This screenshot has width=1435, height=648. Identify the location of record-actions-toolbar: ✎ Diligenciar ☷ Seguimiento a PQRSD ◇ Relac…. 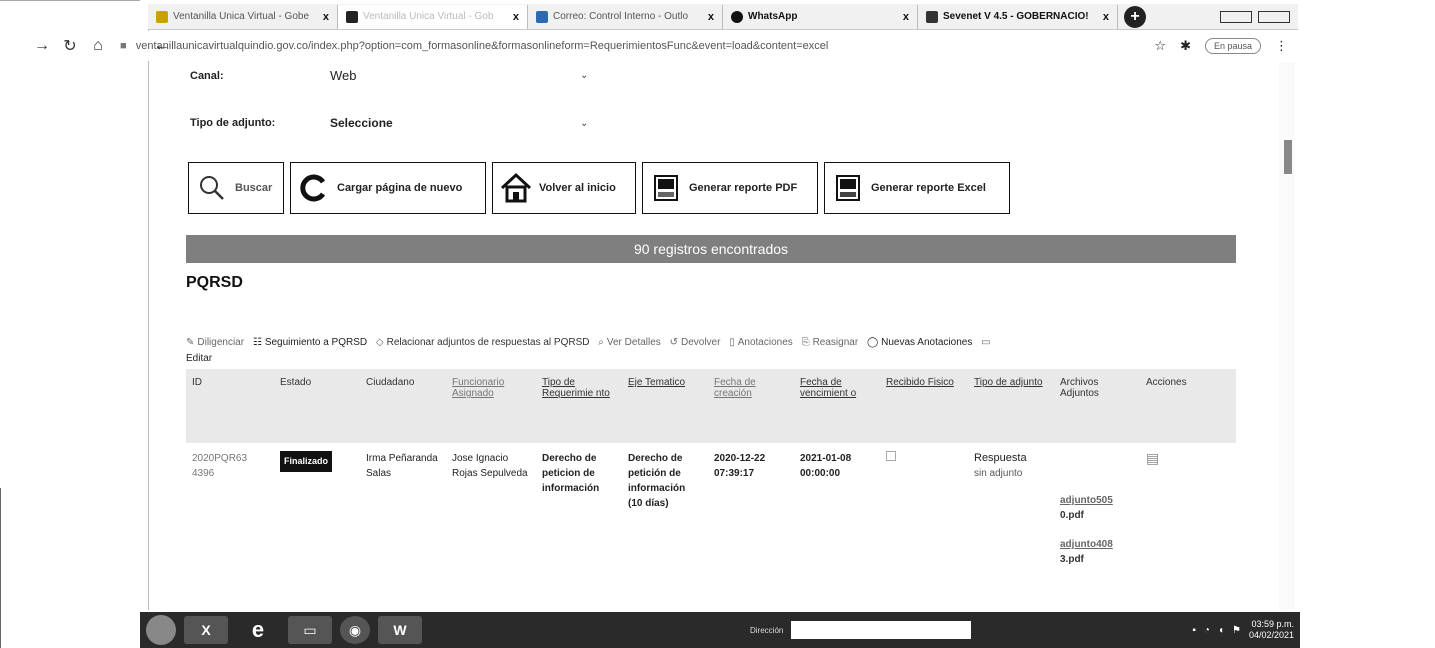
(716, 351).